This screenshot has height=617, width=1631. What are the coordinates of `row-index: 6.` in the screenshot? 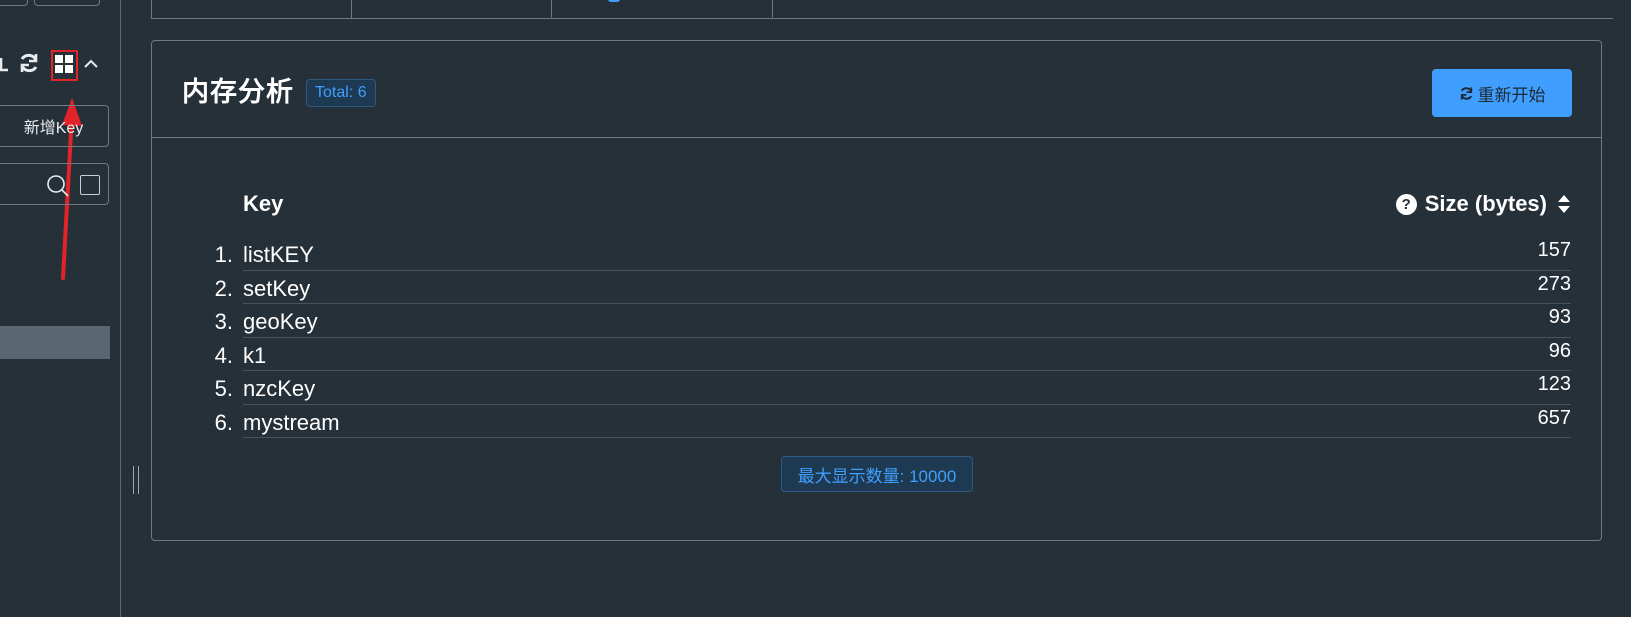 It's located at (223, 422).